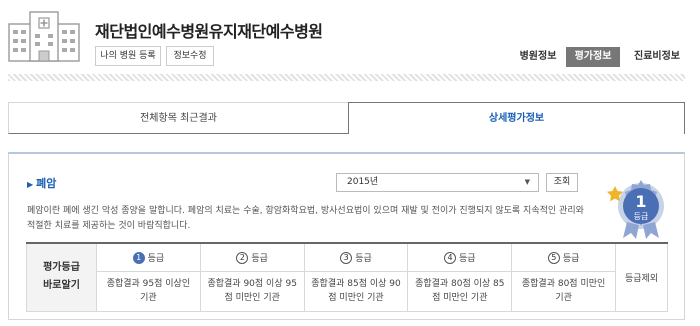  Describe the element at coordinates (259, 258) in the screenshot. I see `grade-2-label: 등급` at that location.